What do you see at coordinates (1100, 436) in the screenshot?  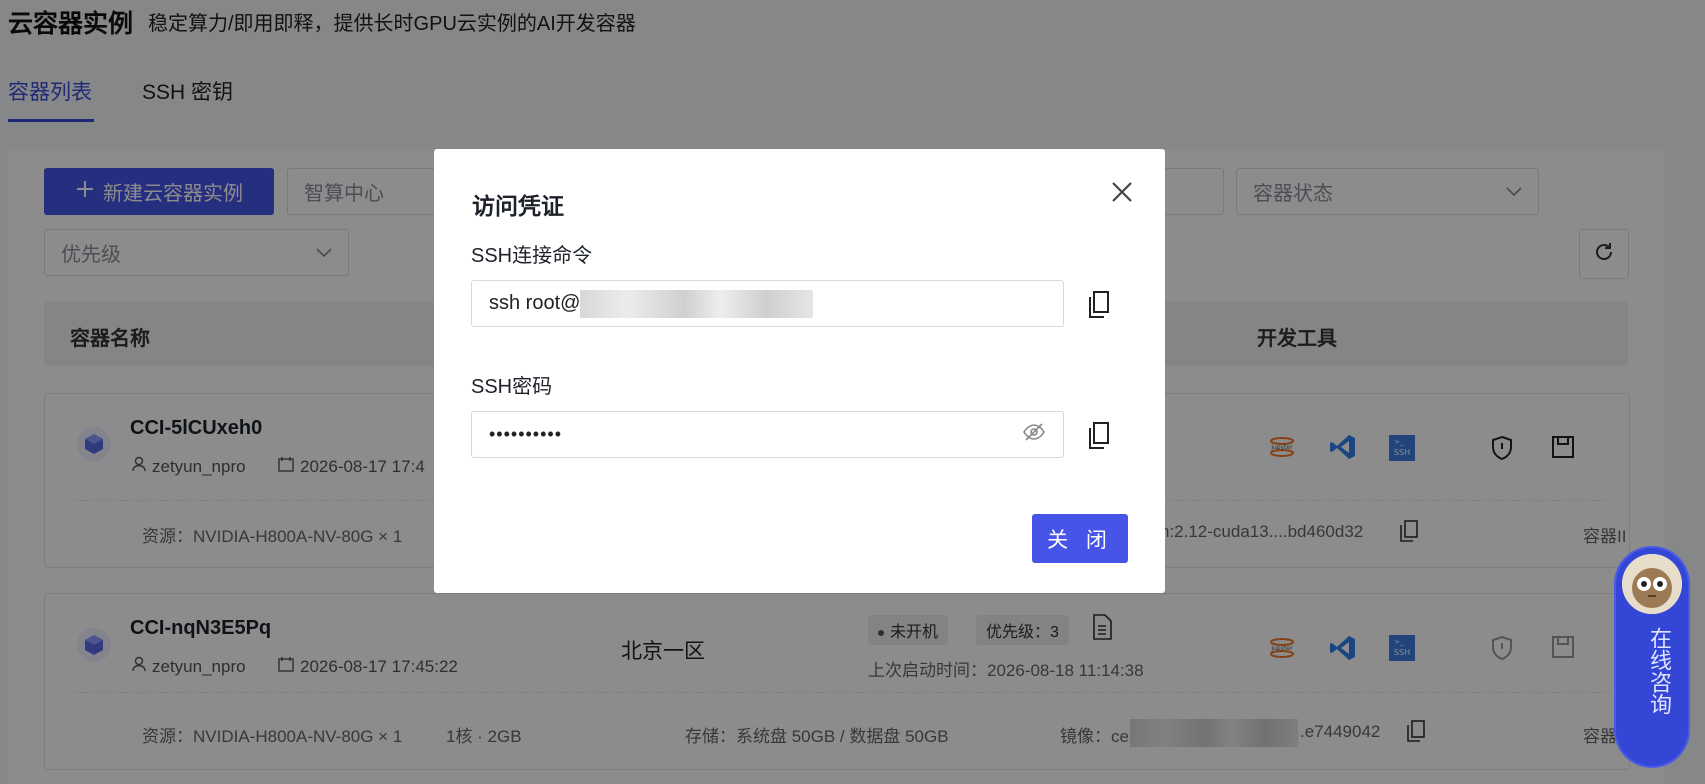 I see `copy-ssh-password-icon` at bounding box center [1100, 436].